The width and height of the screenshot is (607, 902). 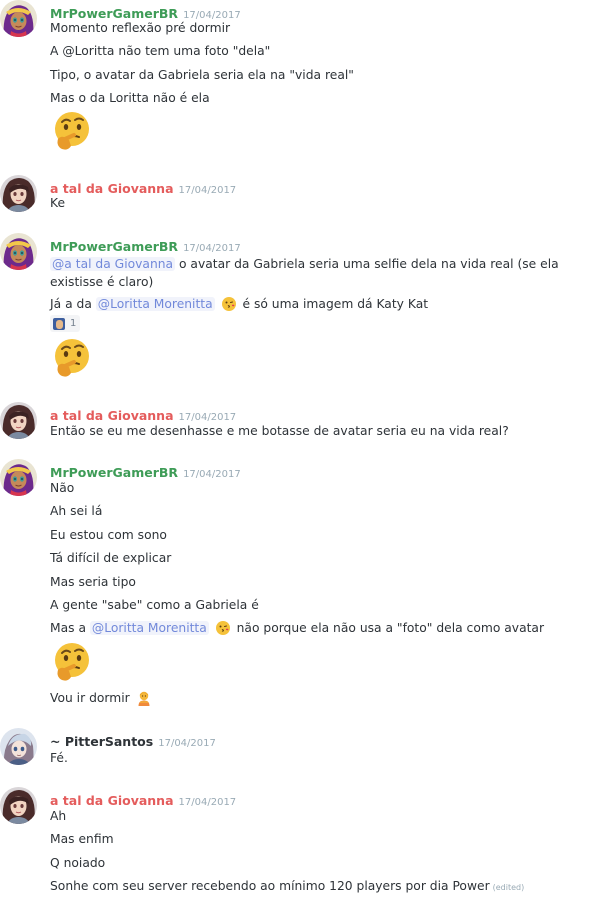 What do you see at coordinates (76, 511) in the screenshot?
I see `message-text: Ah sei lá` at bounding box center [76, 511].